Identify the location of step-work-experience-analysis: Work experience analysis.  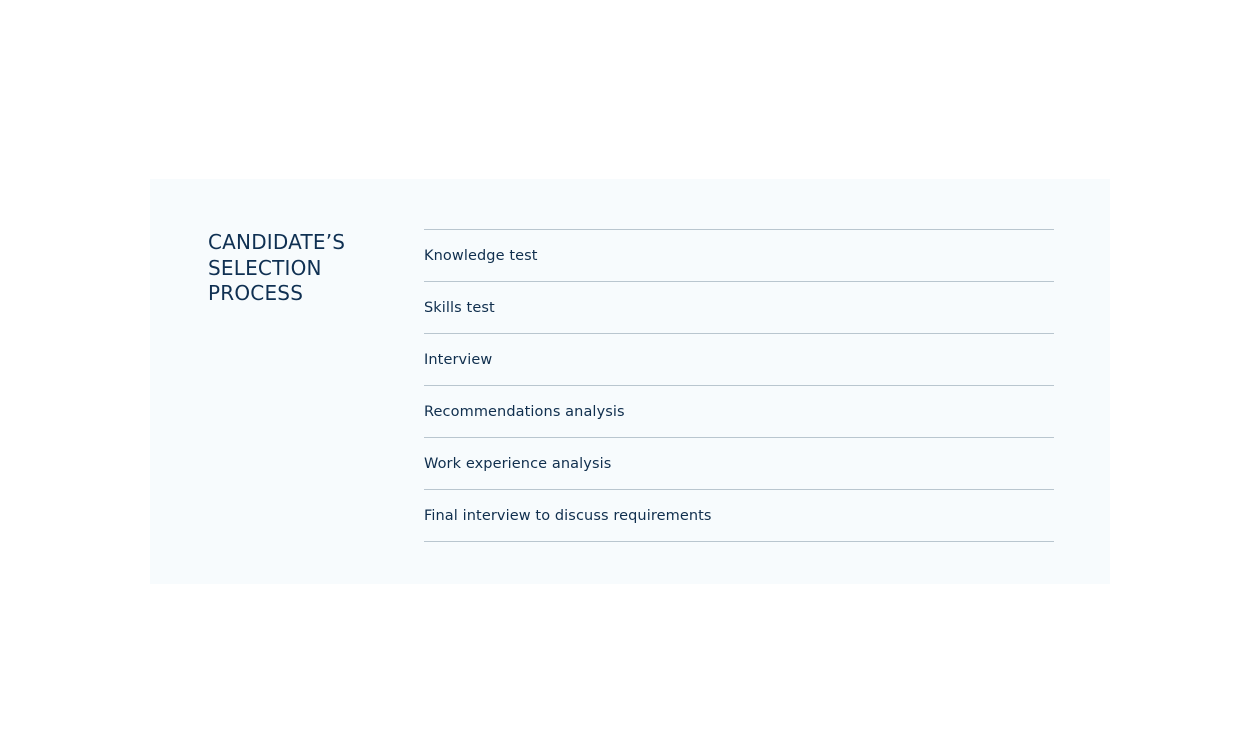
(739, 464).